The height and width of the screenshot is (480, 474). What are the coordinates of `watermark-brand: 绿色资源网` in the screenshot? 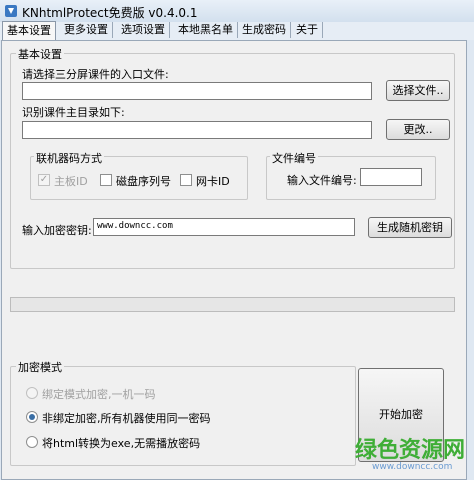 It's located at (410, 450).